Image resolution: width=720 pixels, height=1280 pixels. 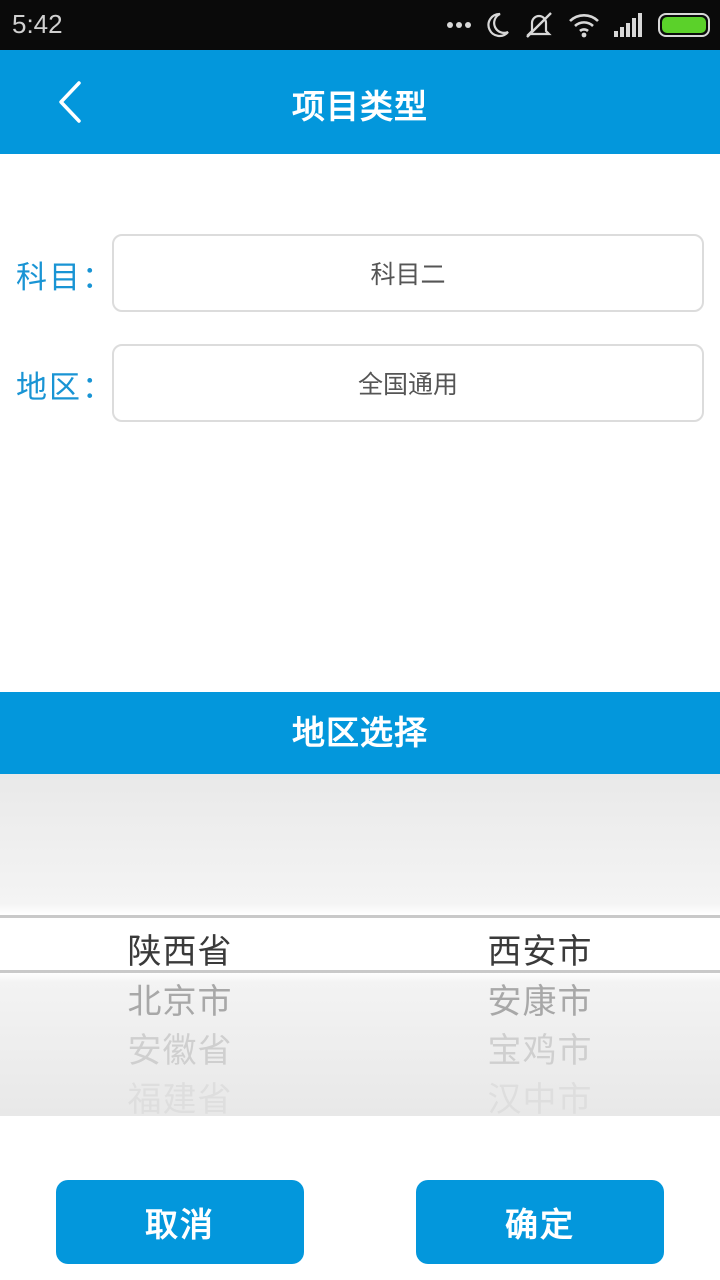 I want to click on status-time: 5:42, so click(x=37, y=24).